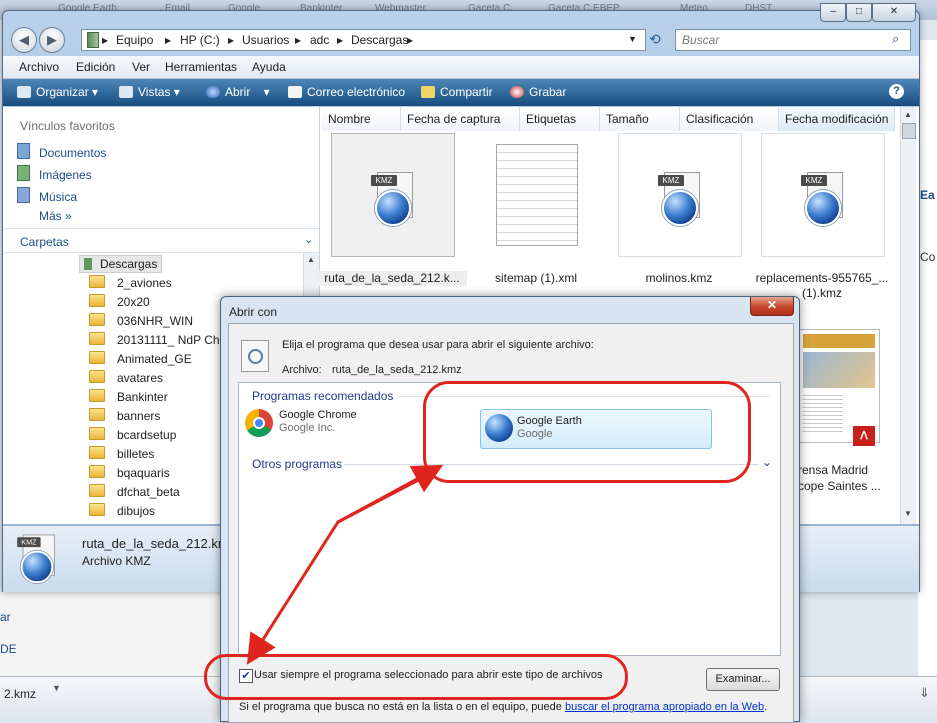 This screenshot has height=723, width=937. What do you see at coordinates (390, 494) in the screenshot?
I see `arrow-line-up` at bounding box center [390, 494].